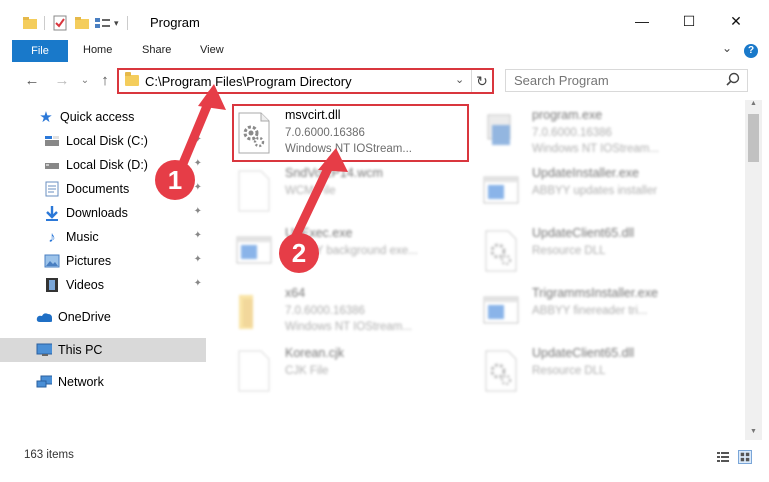 The image size is (769, 482). Describe the element at coordinates (723, 457) in the screenshot. I see `details-view-icon` at that location.